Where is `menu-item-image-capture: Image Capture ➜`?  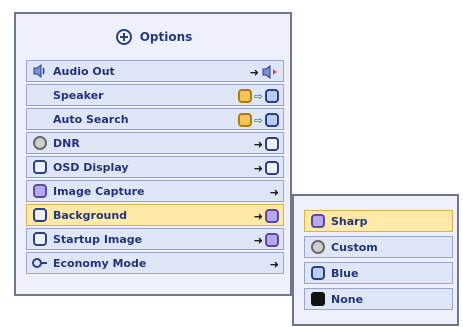 menu-item-image-capture: Image Capture ➜ is located at coordinates (155, 191).